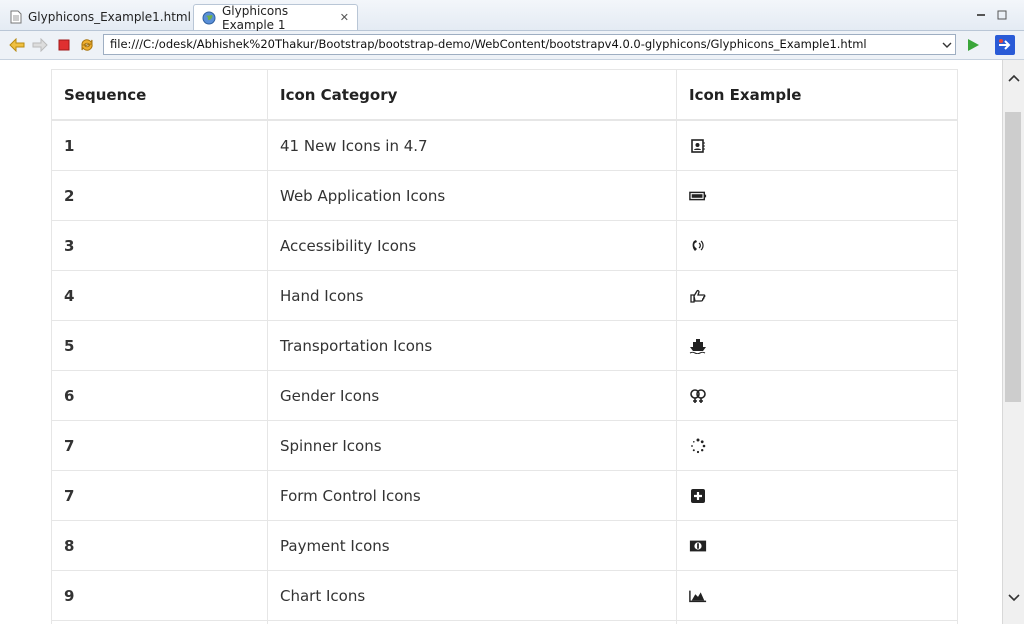 The image size is (1024, 624). Describe the element at coordinates (1014, 78) in the screenshot. I see `scroll-up-icon` at that location.